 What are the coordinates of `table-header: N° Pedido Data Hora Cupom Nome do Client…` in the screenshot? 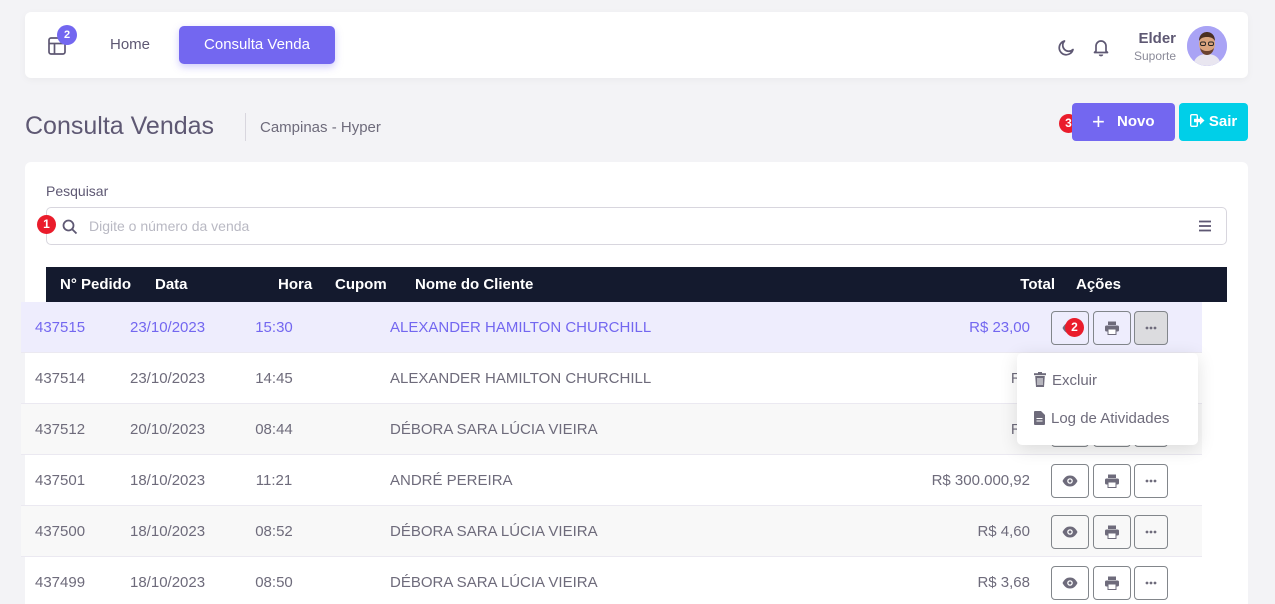 It's located at (636, 284).